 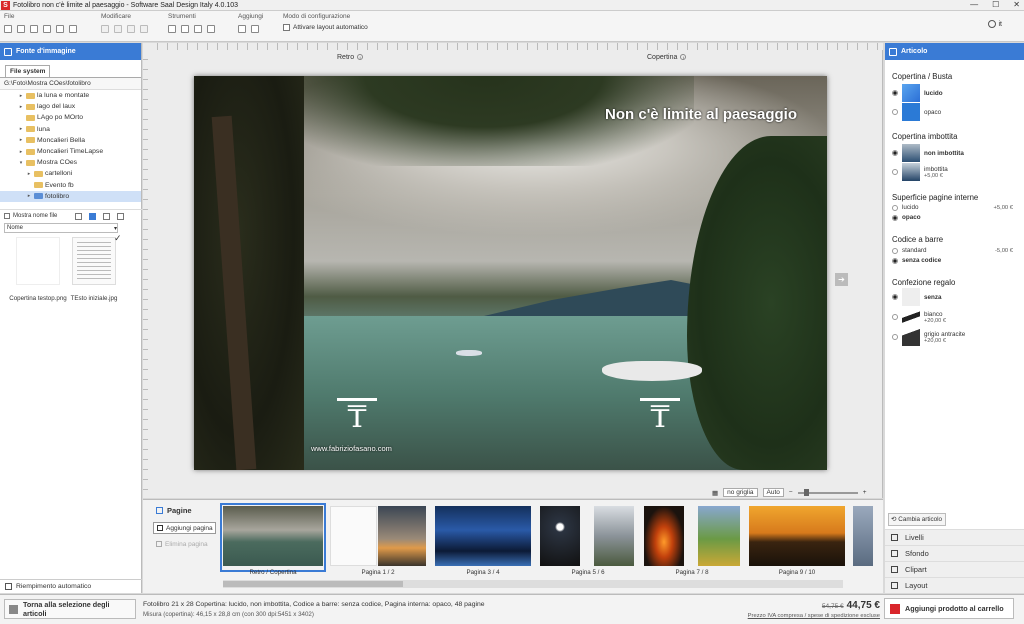 I want to click on view-medium-icon, so click(x=93, y=216).